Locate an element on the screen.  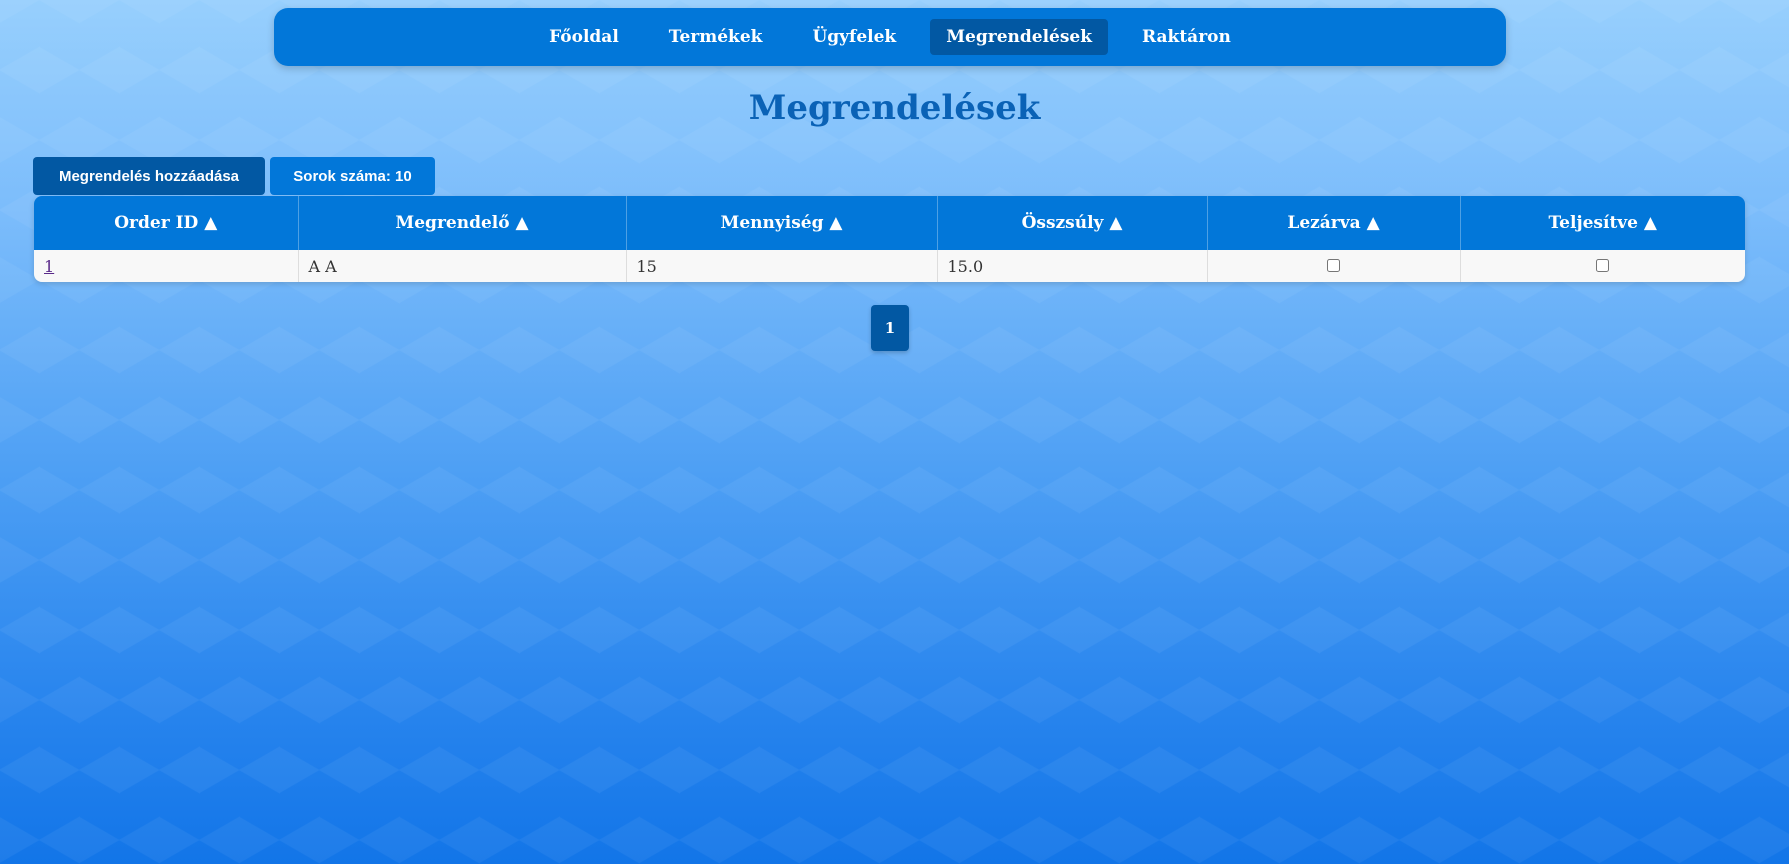
nav-item-products: Termékek is located at coordinates (716, 37).